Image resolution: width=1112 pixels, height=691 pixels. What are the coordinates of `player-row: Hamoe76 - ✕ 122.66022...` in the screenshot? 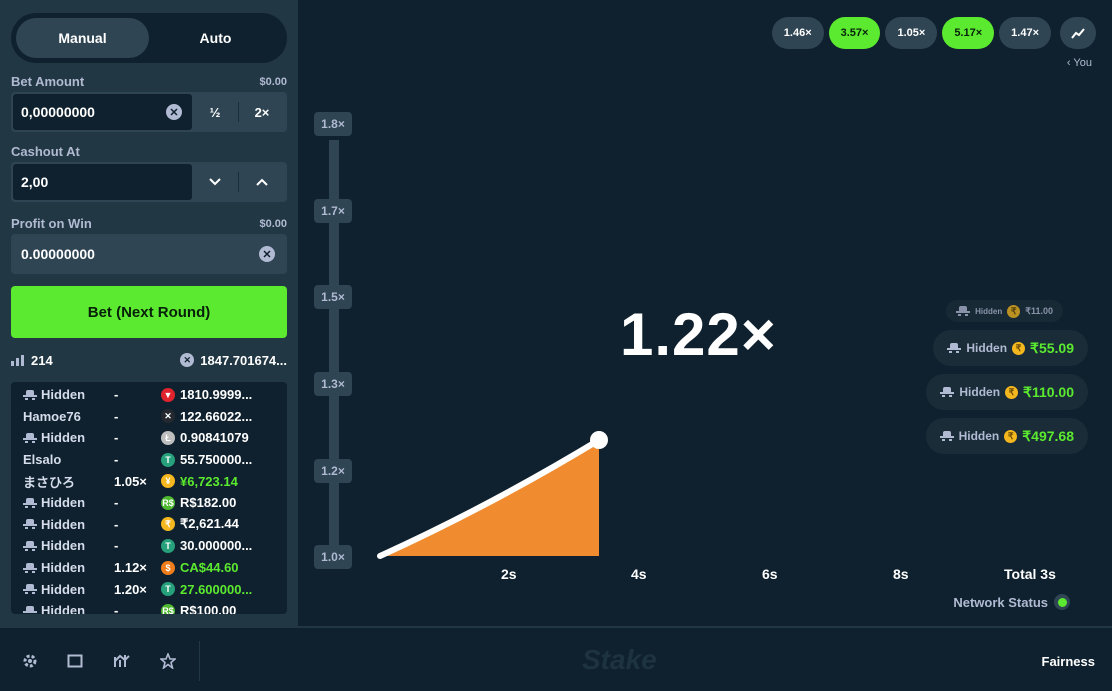 It's located at (149, 417).